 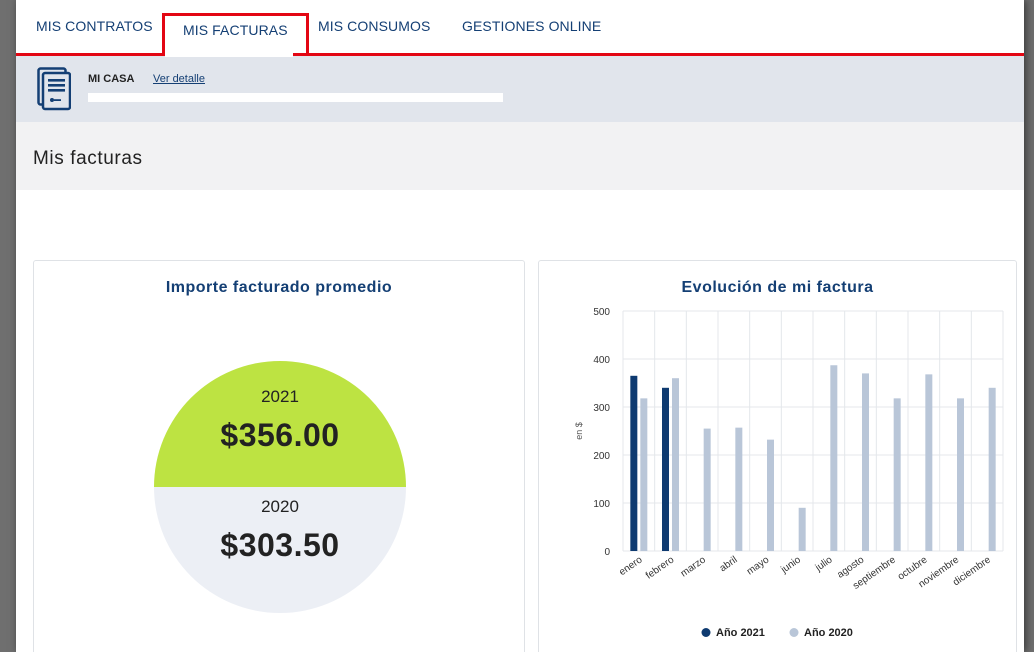 I want to click on legend-label: Año 2020, so click(x=828, y=633).